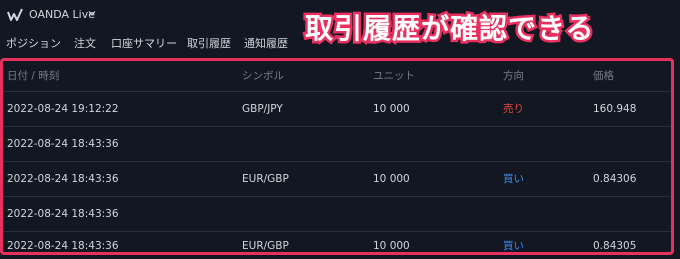 This screenshot has width=680, height=259. What do you see at coordinates (209, 44) in the screenshot?
I see `tab-trade-history: 取引履歴` at bounding box center [209, 44].